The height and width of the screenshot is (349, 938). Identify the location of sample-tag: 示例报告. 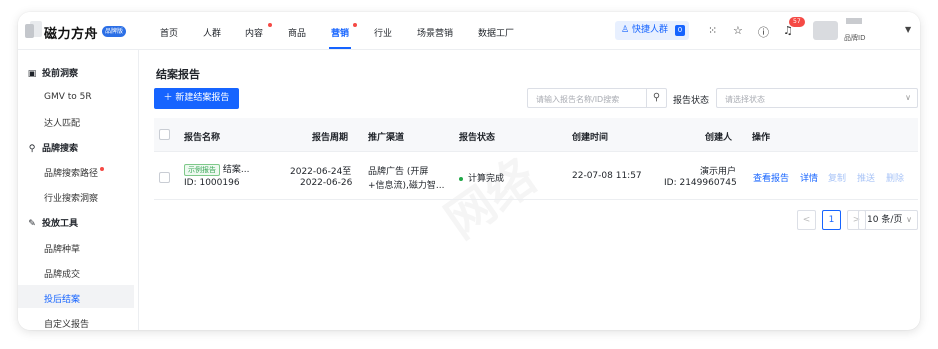
(202, 170).